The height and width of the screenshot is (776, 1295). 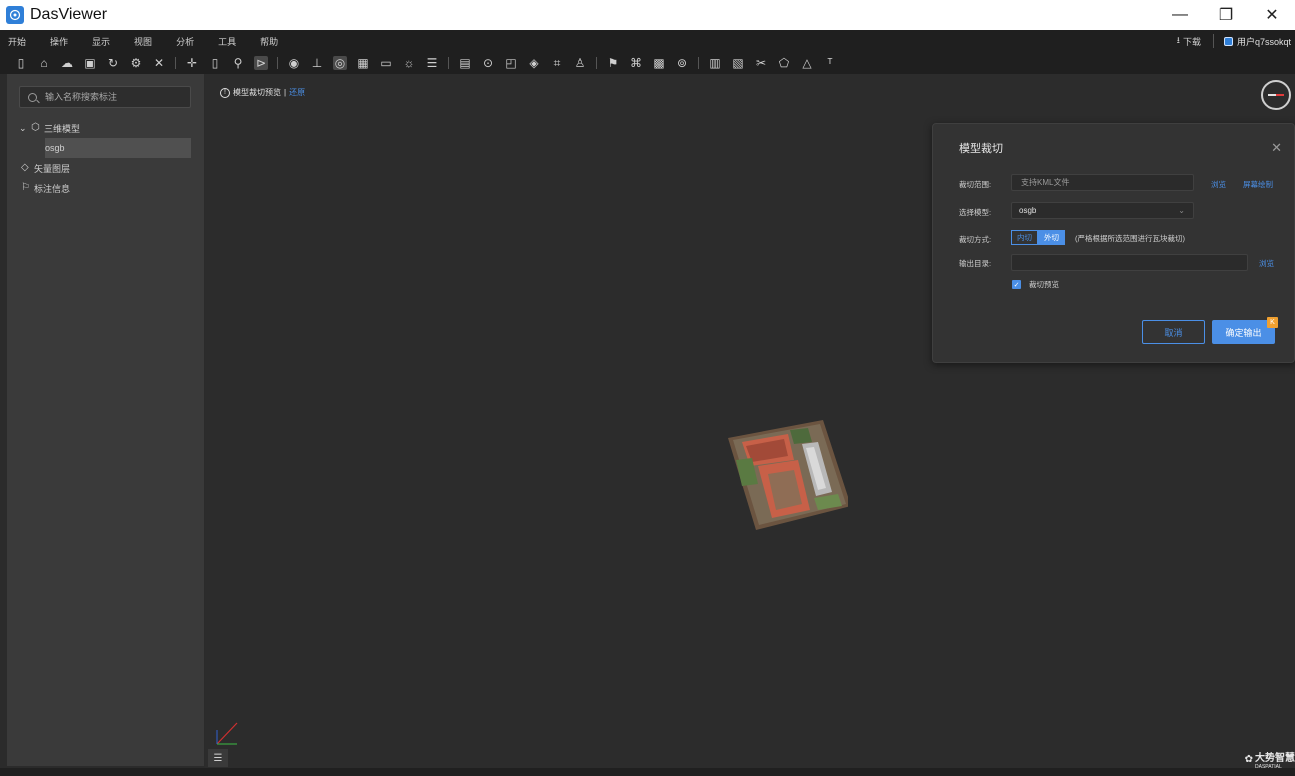 What do you see at coordinates (1263, 41) in the screenshot?
I see `user-name: 用户q7ssokqt` at bounding box center [1263, 41].